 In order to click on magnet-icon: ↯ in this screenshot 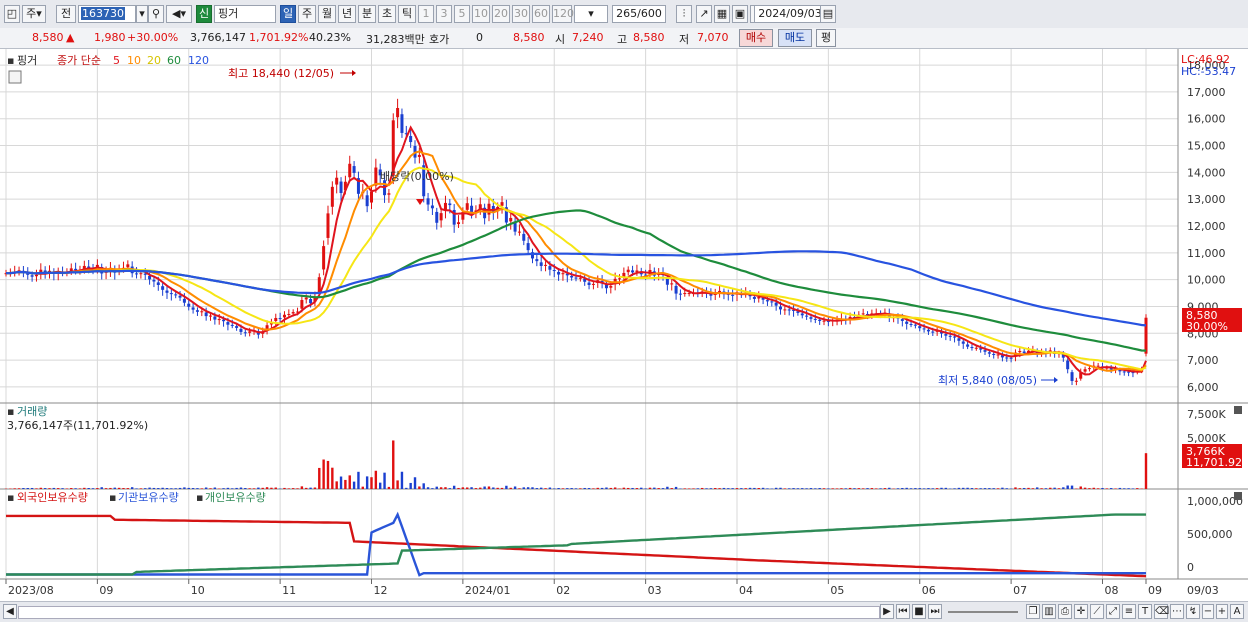, I will do `click(1193, 611)`.